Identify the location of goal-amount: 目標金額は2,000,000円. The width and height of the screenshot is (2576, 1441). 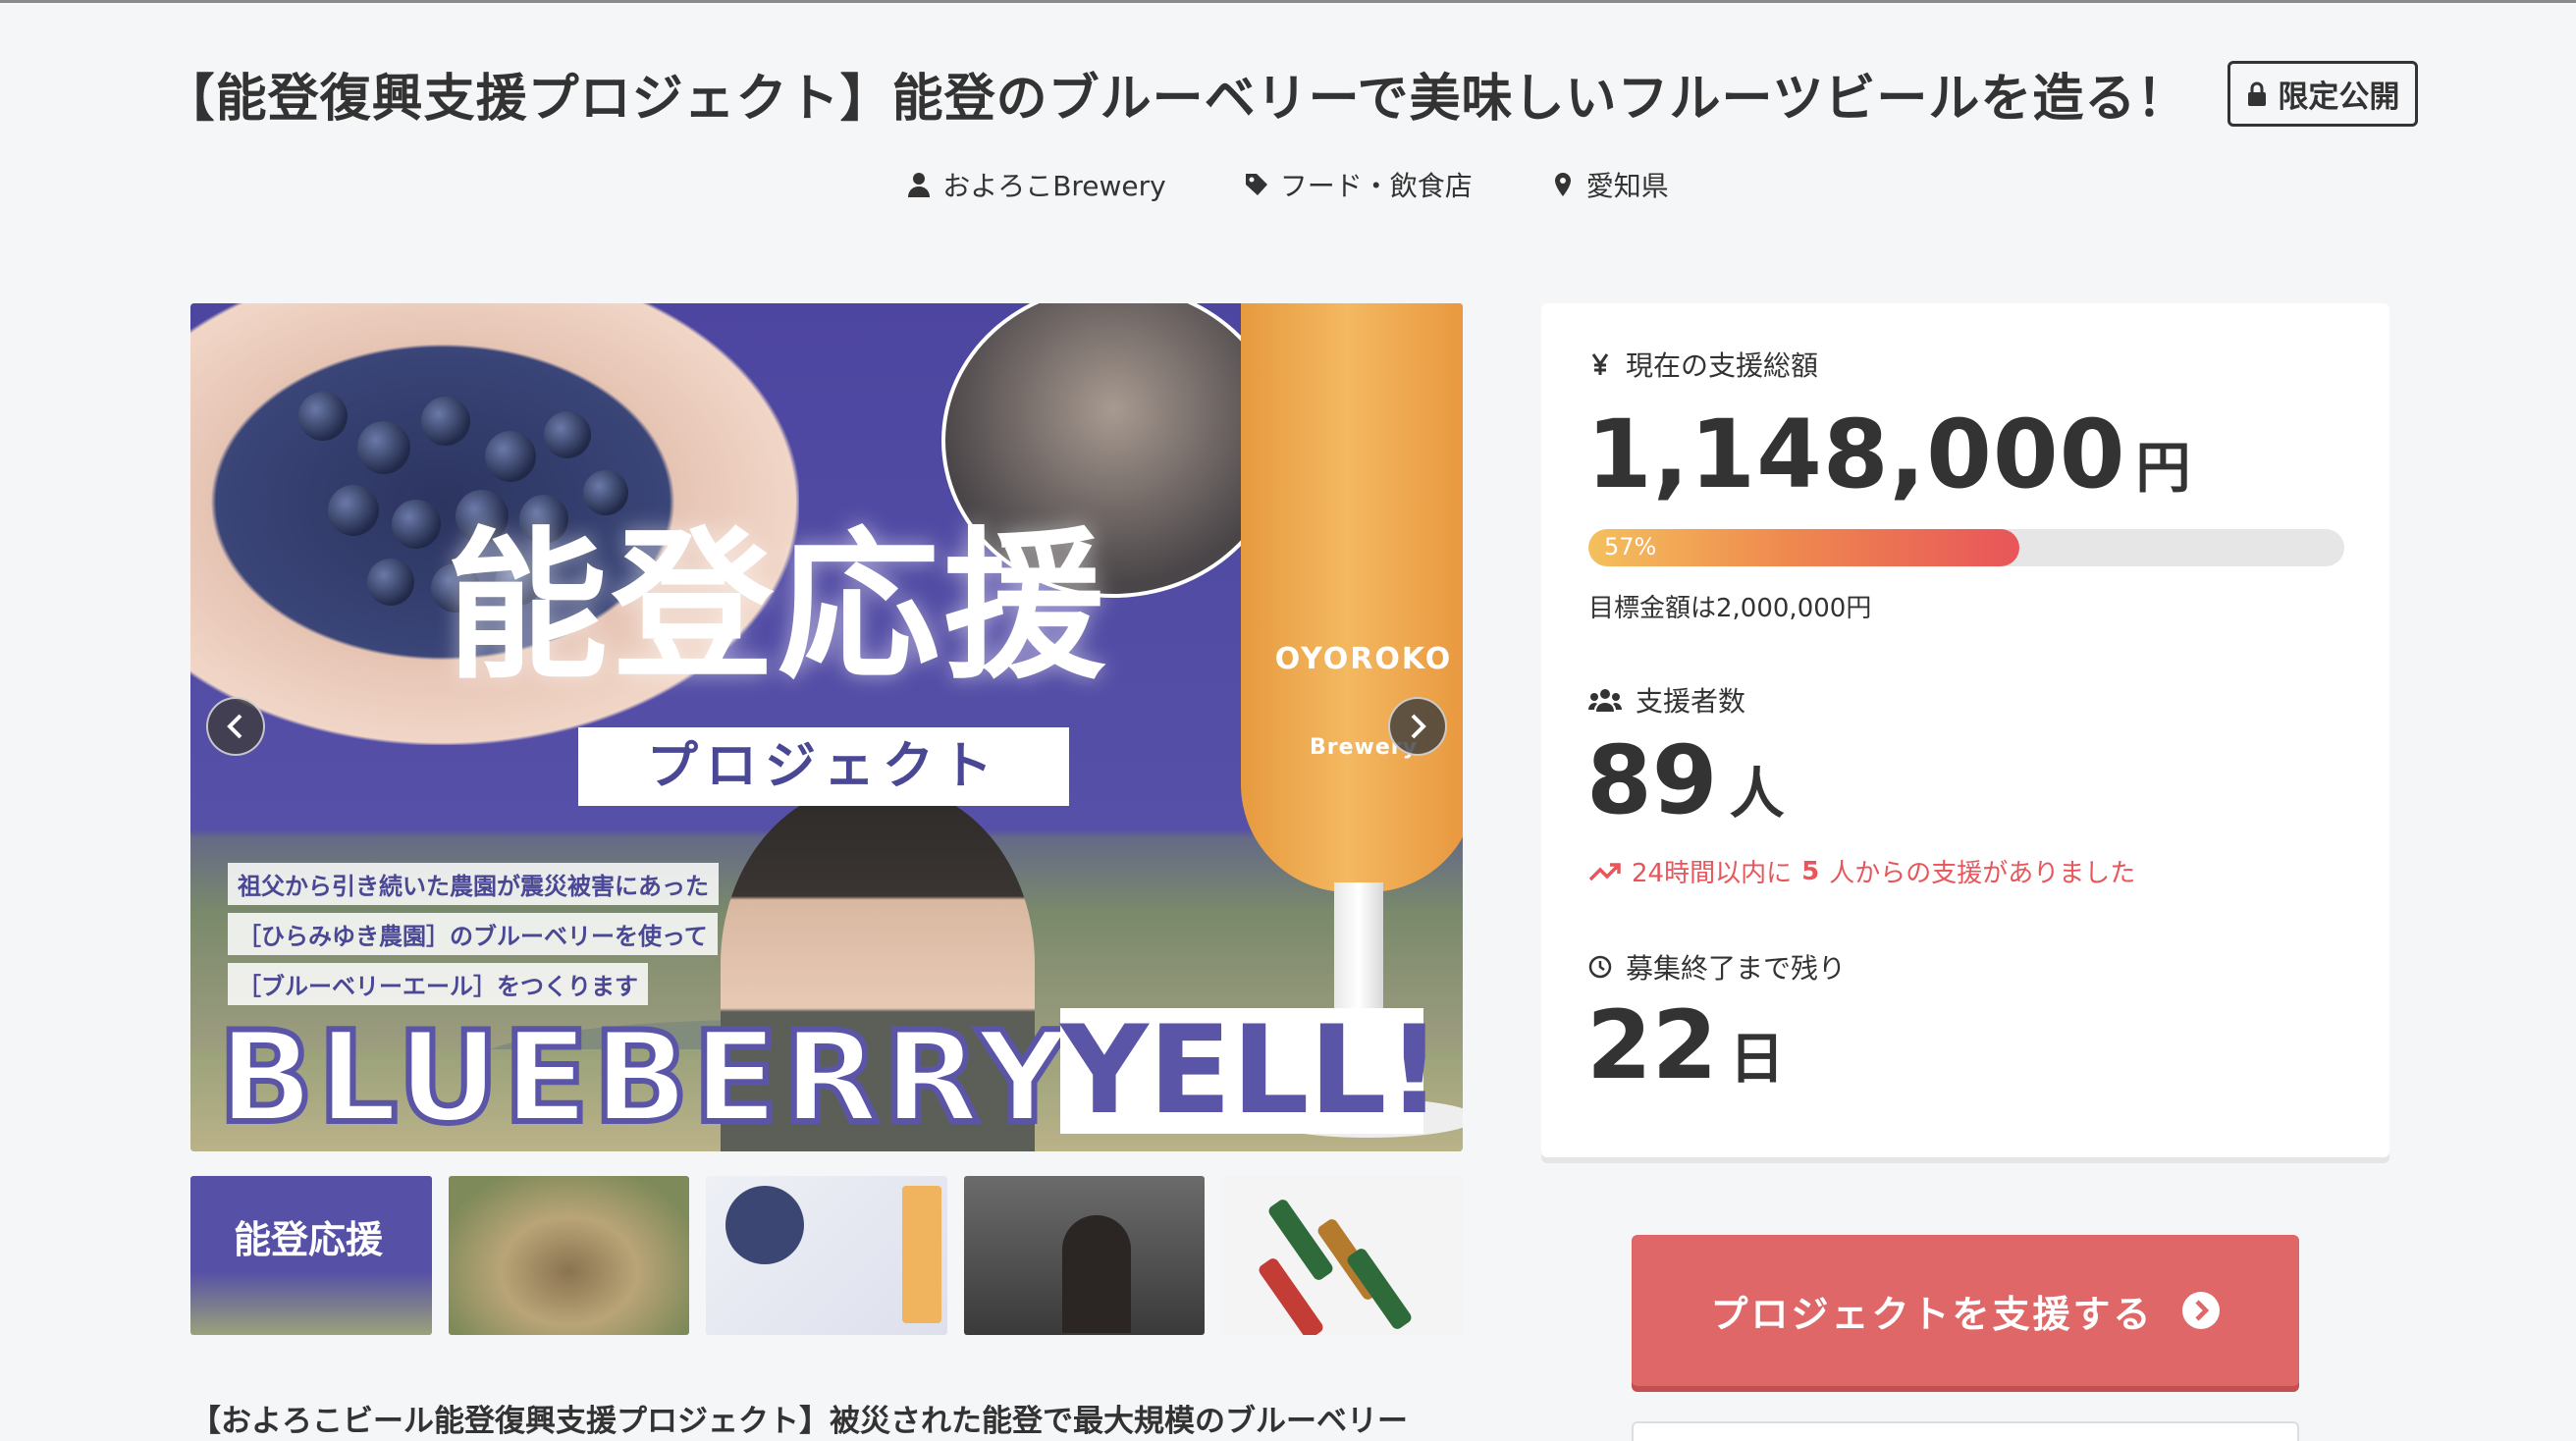
(1730, 609).